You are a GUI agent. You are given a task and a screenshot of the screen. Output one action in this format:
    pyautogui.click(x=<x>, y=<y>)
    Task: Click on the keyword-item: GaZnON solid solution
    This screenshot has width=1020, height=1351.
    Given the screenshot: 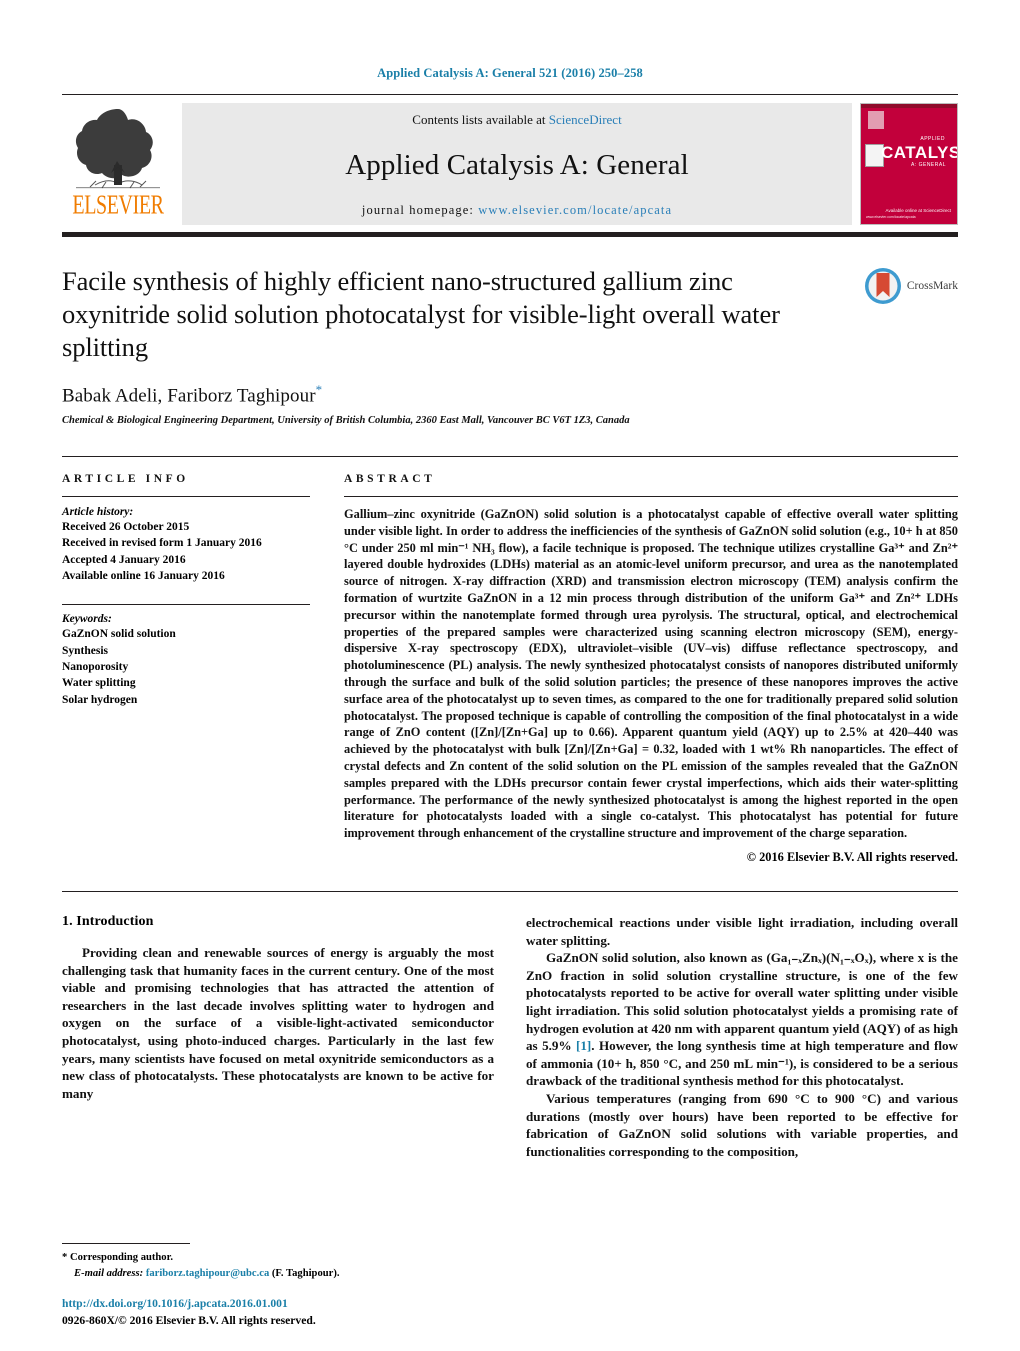 What is the action you would take?
    pyautogui.click(x=119, y=634)
    